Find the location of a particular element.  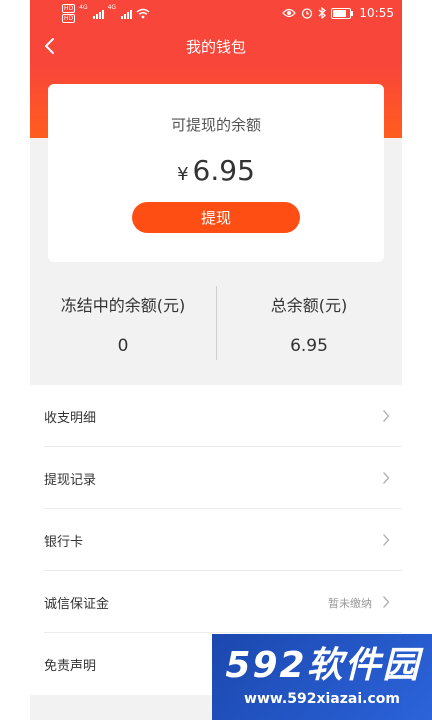

menu-item-deposit: 诚信保证金 暂未缴纳 is located at coordinates (216, 602).